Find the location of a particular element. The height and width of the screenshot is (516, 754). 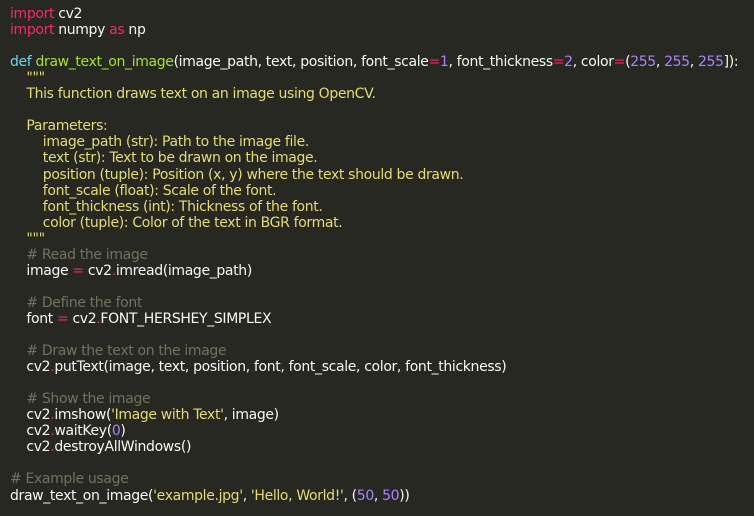

code-token: Parameters: is located at coordinates (59, 126).